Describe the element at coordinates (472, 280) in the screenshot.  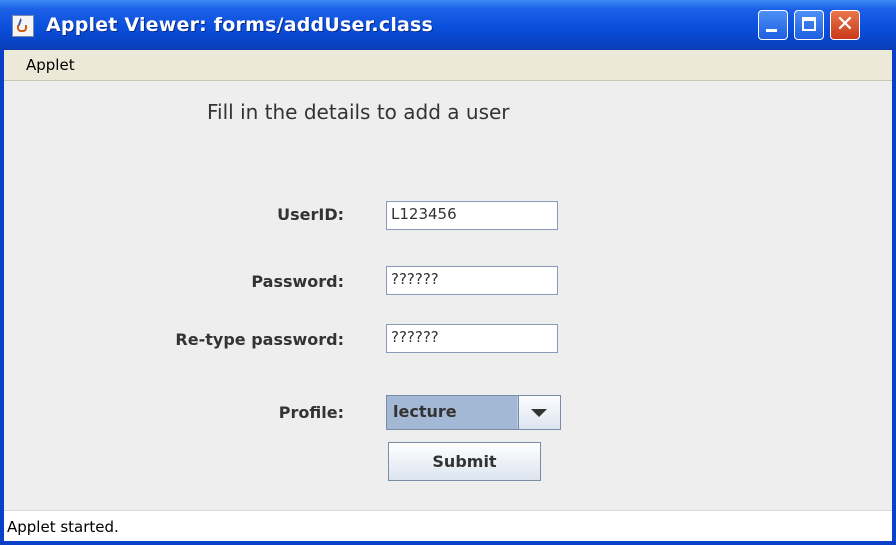
I see `password-field: ??????` at that location.